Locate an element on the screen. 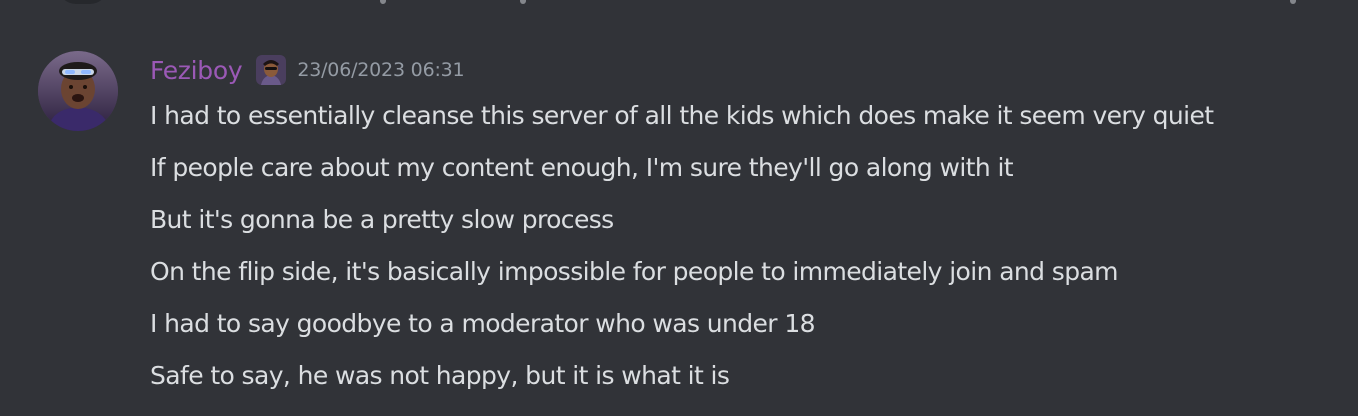  user-avatar is located at coordinates (78, 91).